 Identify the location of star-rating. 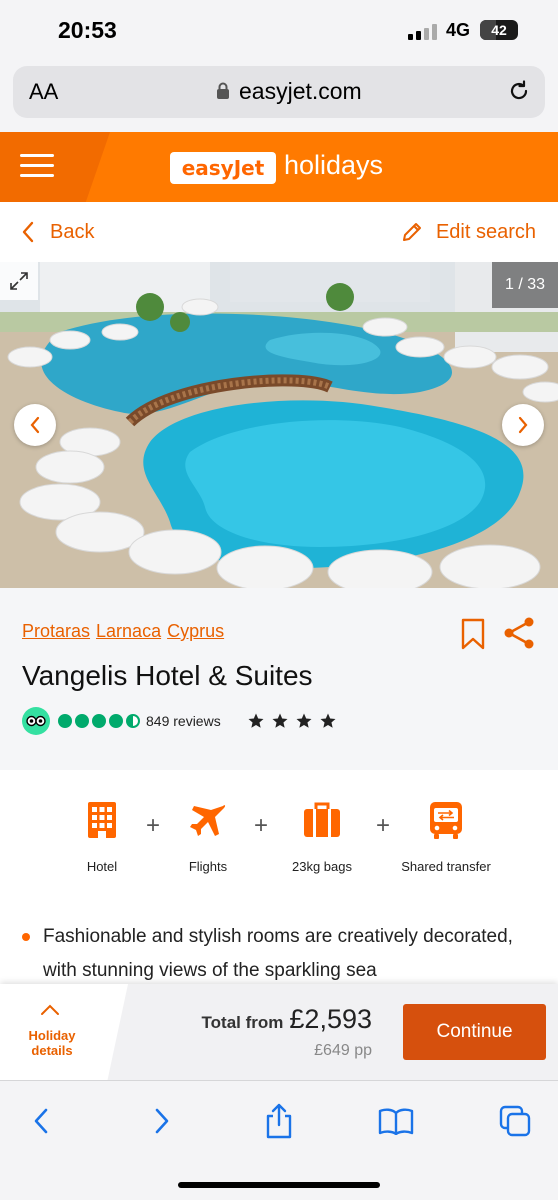
(292, 721).